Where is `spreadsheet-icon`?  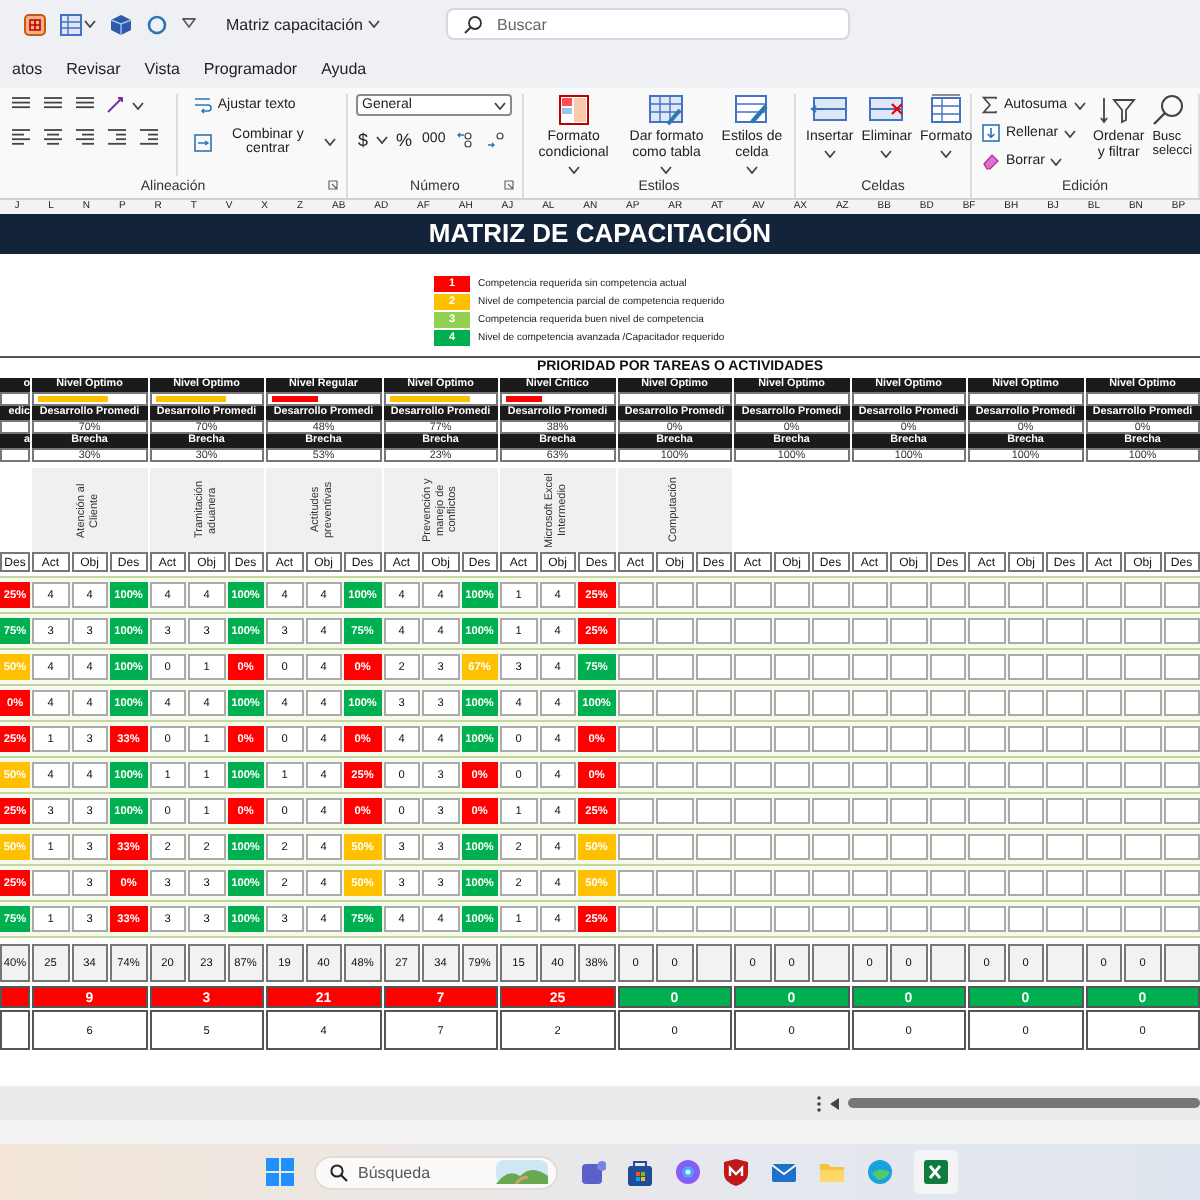
spreadsheet-icon is located at coordinates (936, 1172).